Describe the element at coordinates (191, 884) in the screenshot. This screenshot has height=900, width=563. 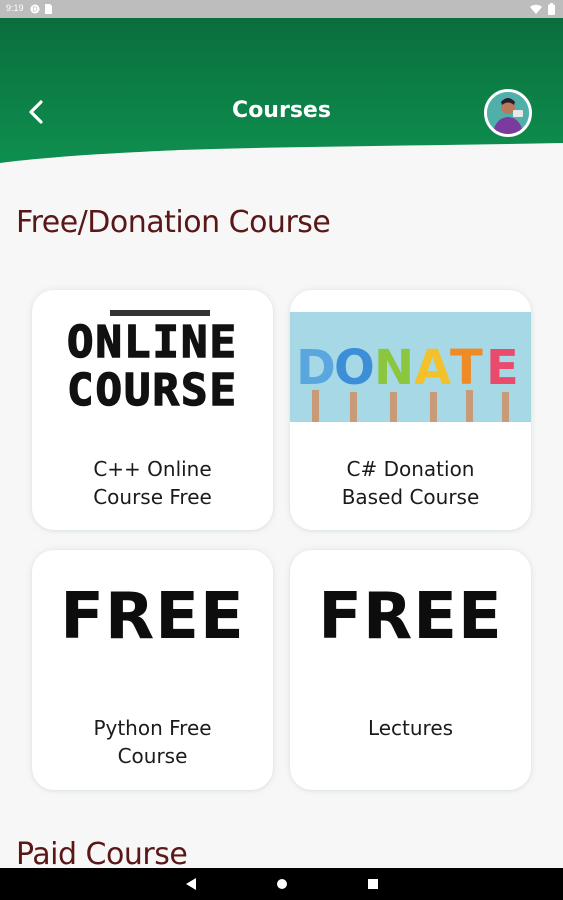
I see `nav-back-icon` at that location.